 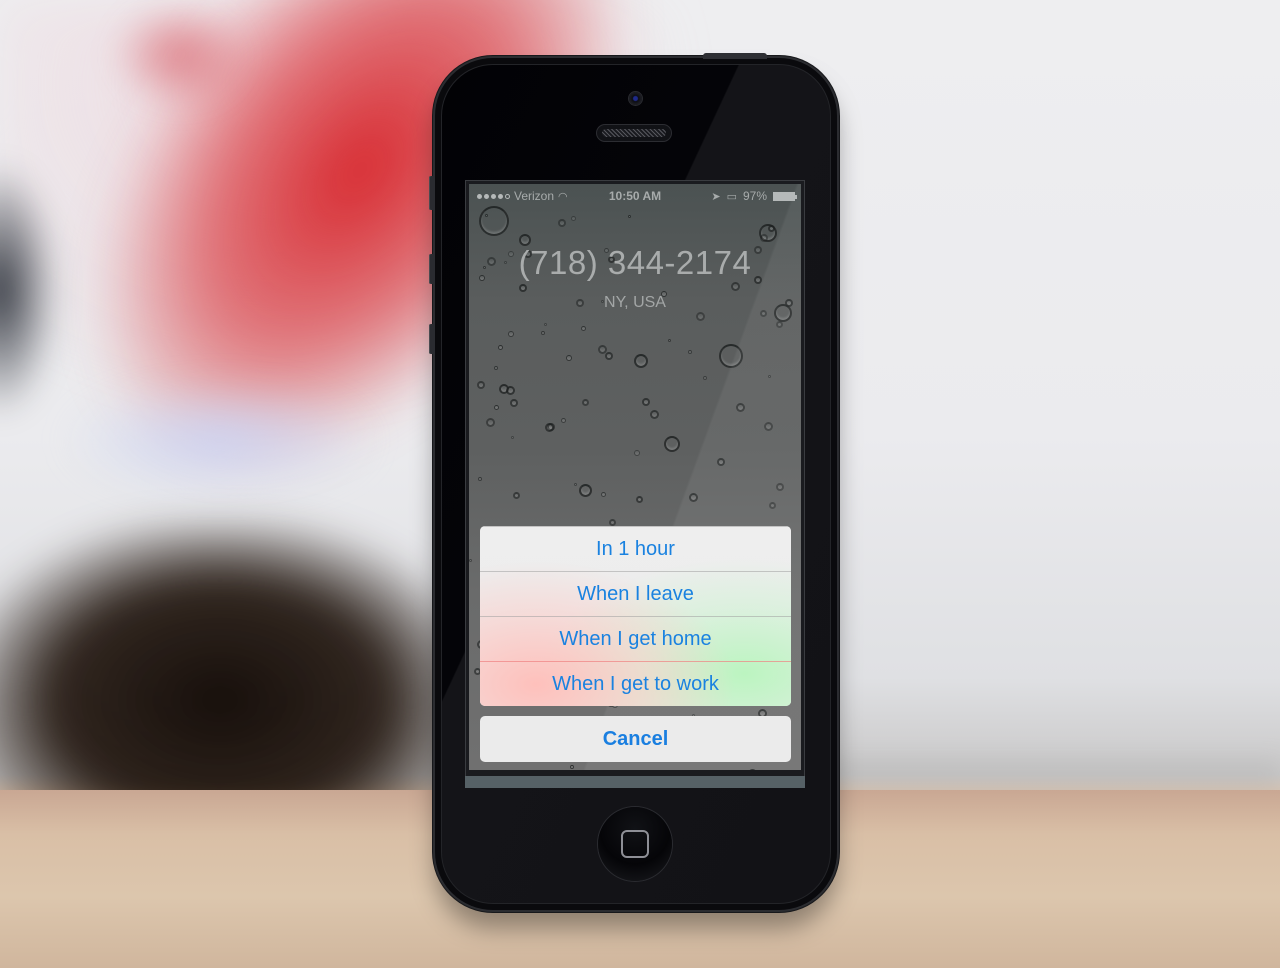 What do you see at coordinates (634, 133) in the screenshot?
I see `earpiece-speaker-icon` at bounding box center [634, 133].